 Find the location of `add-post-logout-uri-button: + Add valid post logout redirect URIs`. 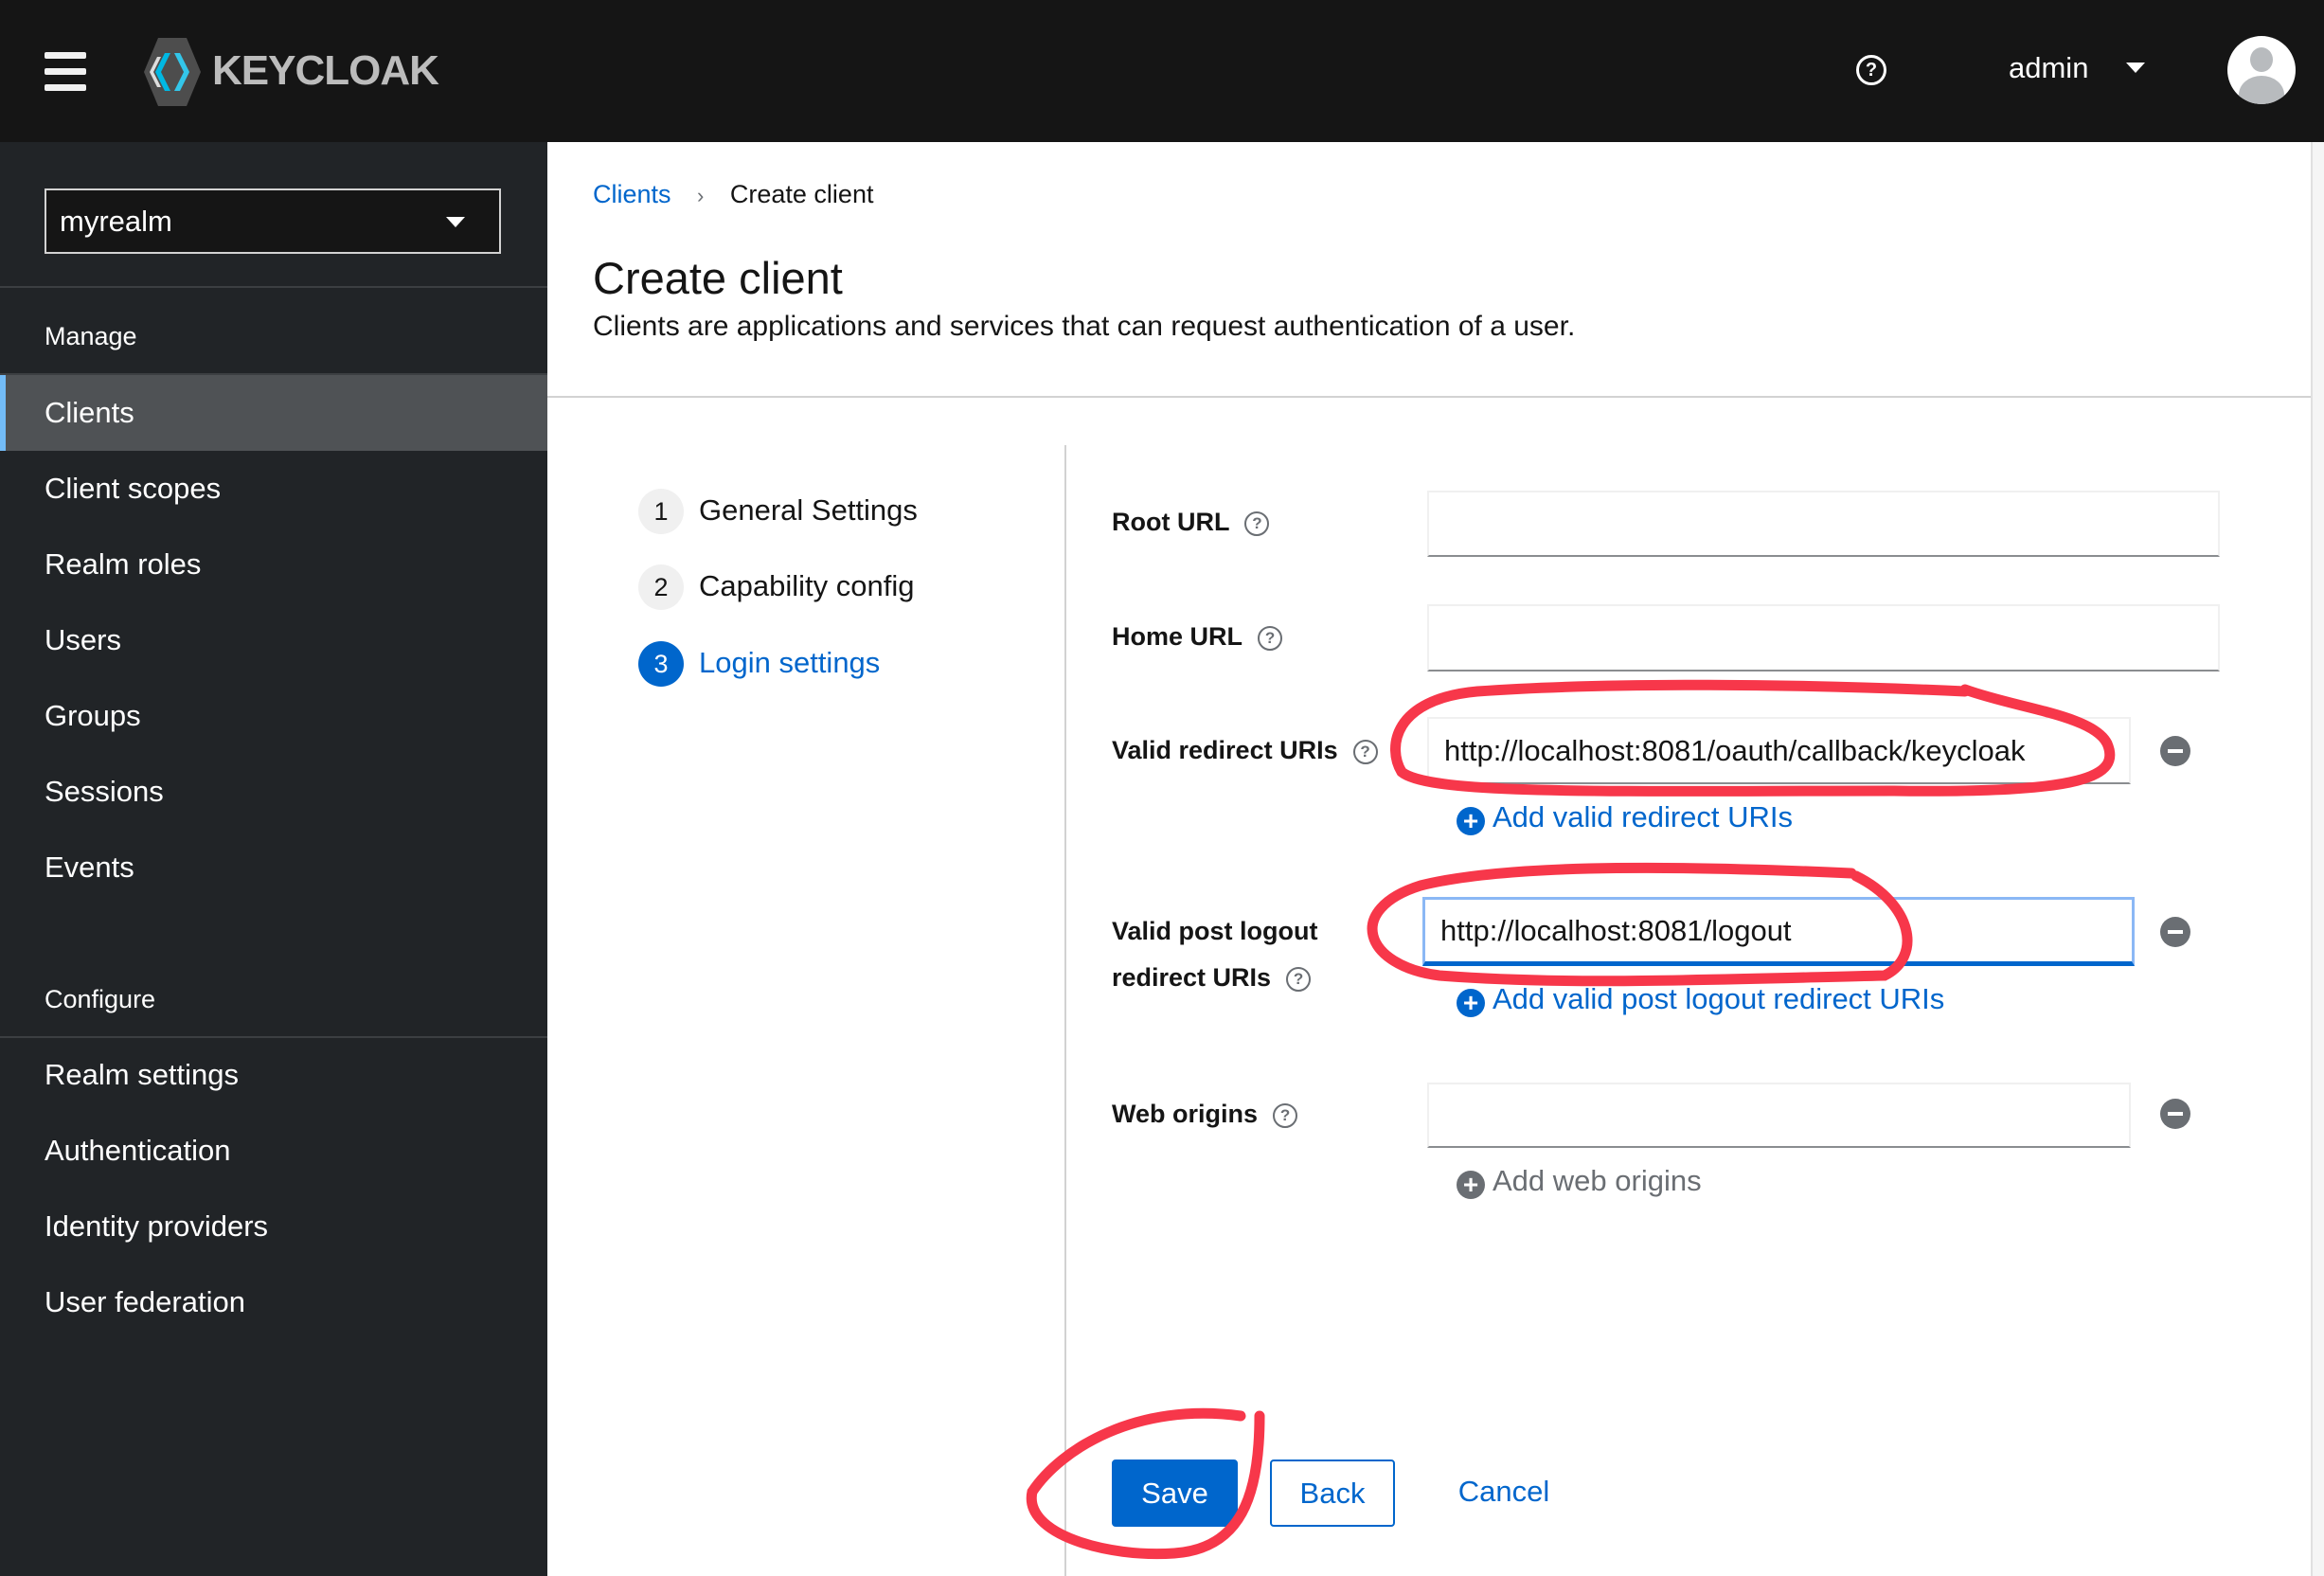

add-post-logout-uri-button: + Add valid post logout redirect URIs is located at coordinates (1701, 999).